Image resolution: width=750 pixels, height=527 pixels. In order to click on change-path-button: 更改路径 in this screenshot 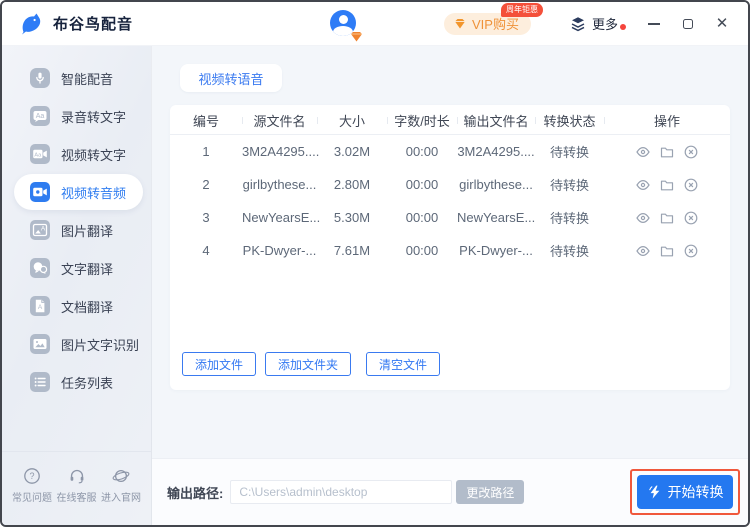, I will do `click(490, 492)`.